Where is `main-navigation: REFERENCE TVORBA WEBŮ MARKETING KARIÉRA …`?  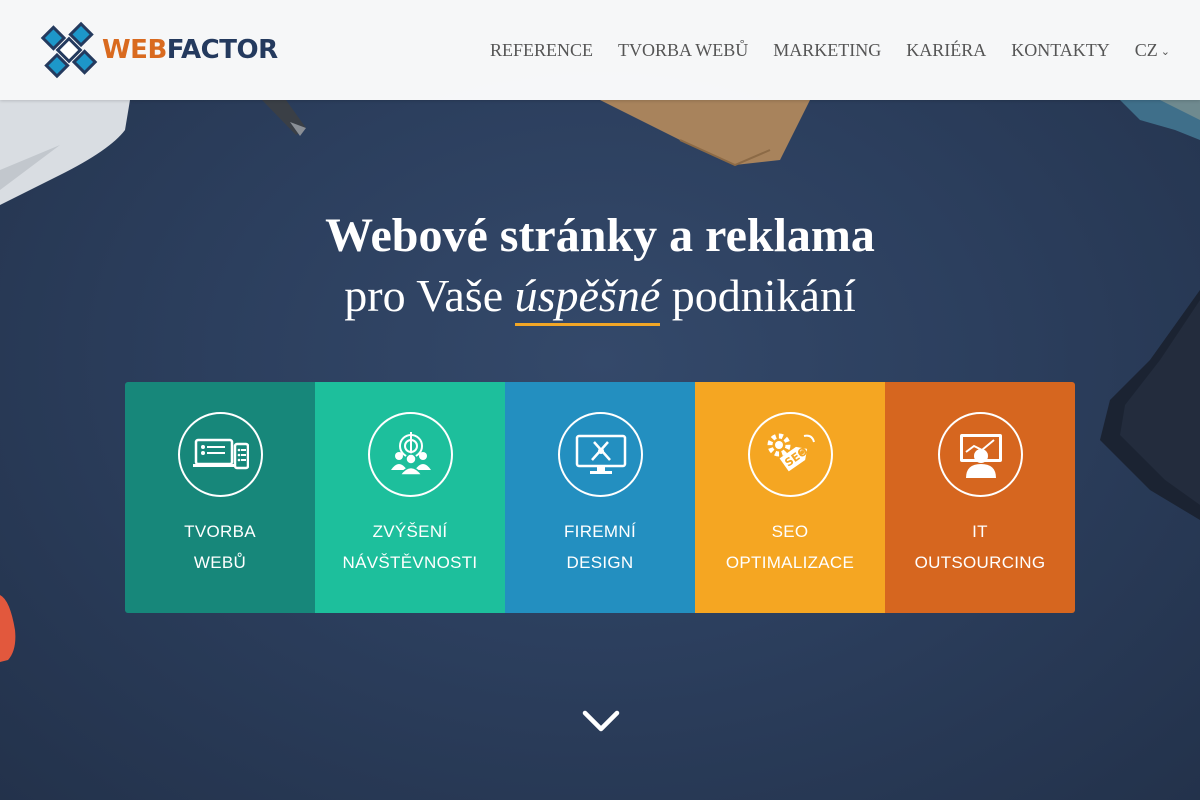 main-navigation: REFERENCE TVORBA WEBŮ MARKETING KARIÉRA … is located at coordinates (817, 50).